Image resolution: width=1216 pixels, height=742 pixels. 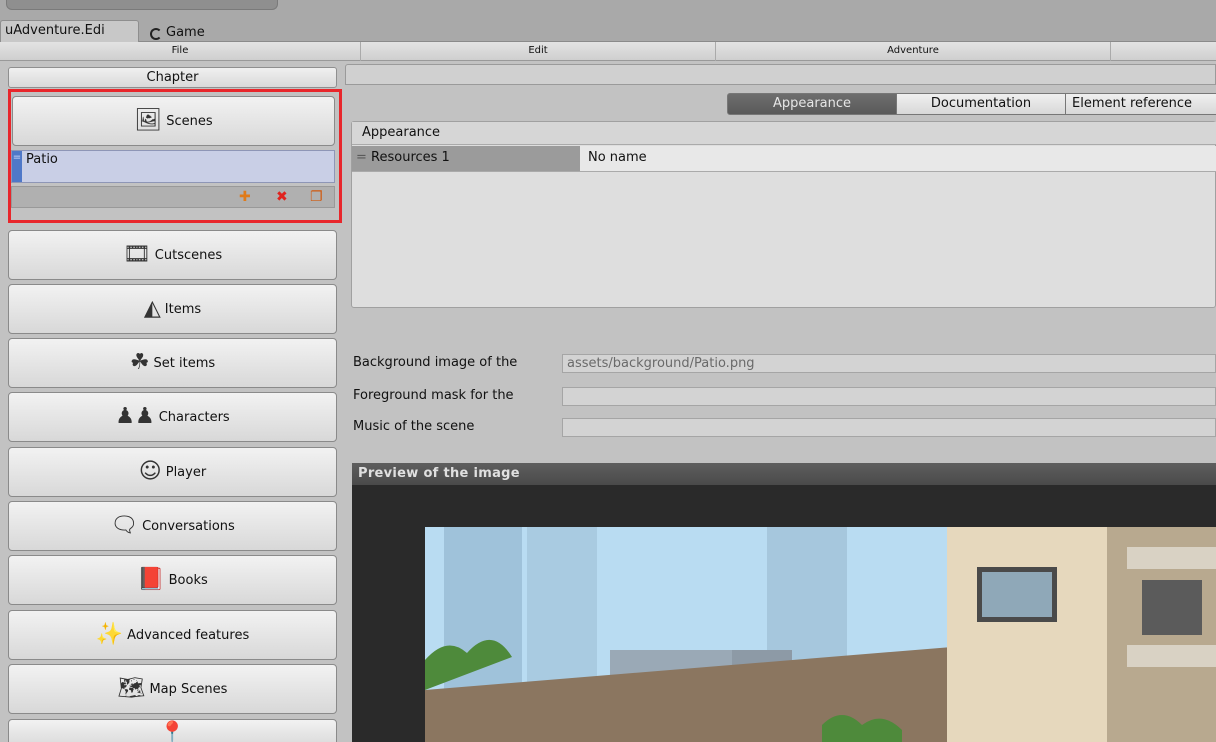 I want to click on music-label: Music of the scene, so click(x=414, y=426).